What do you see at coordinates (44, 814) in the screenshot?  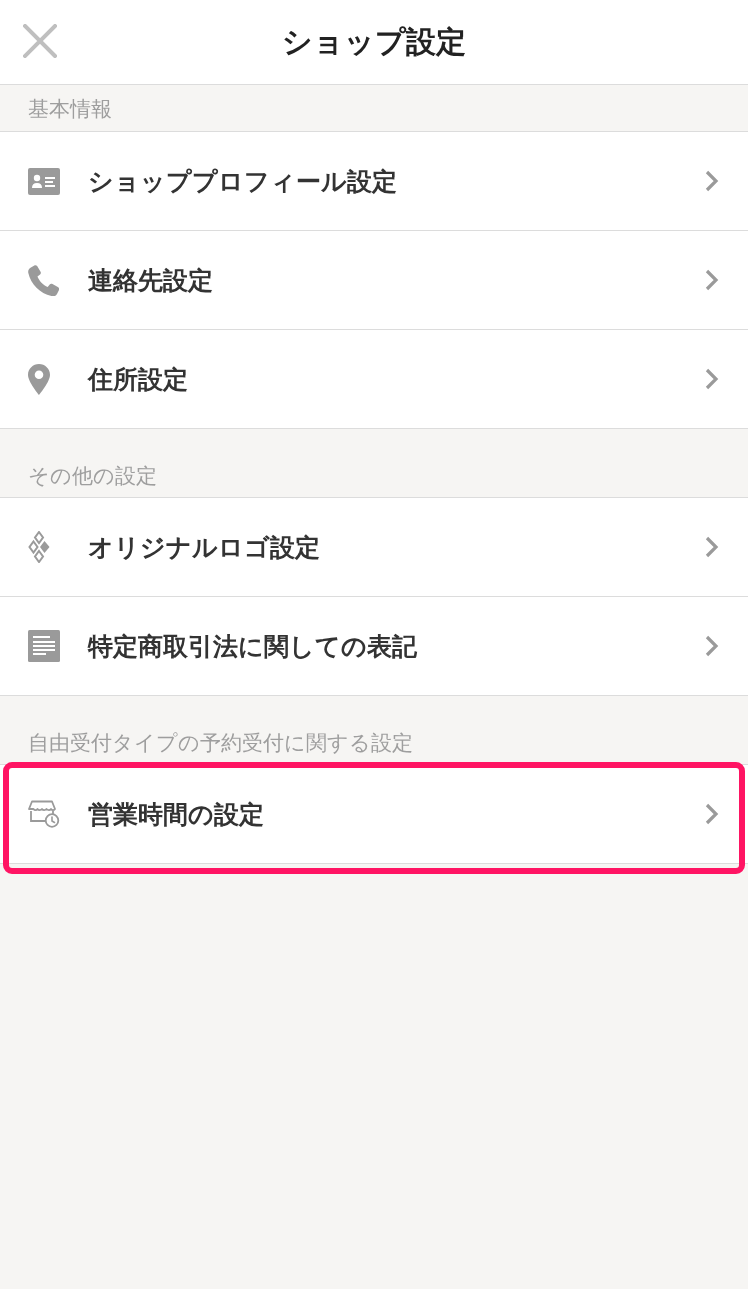 I see `shop-clock-icon` at bounding box center [44, 814].